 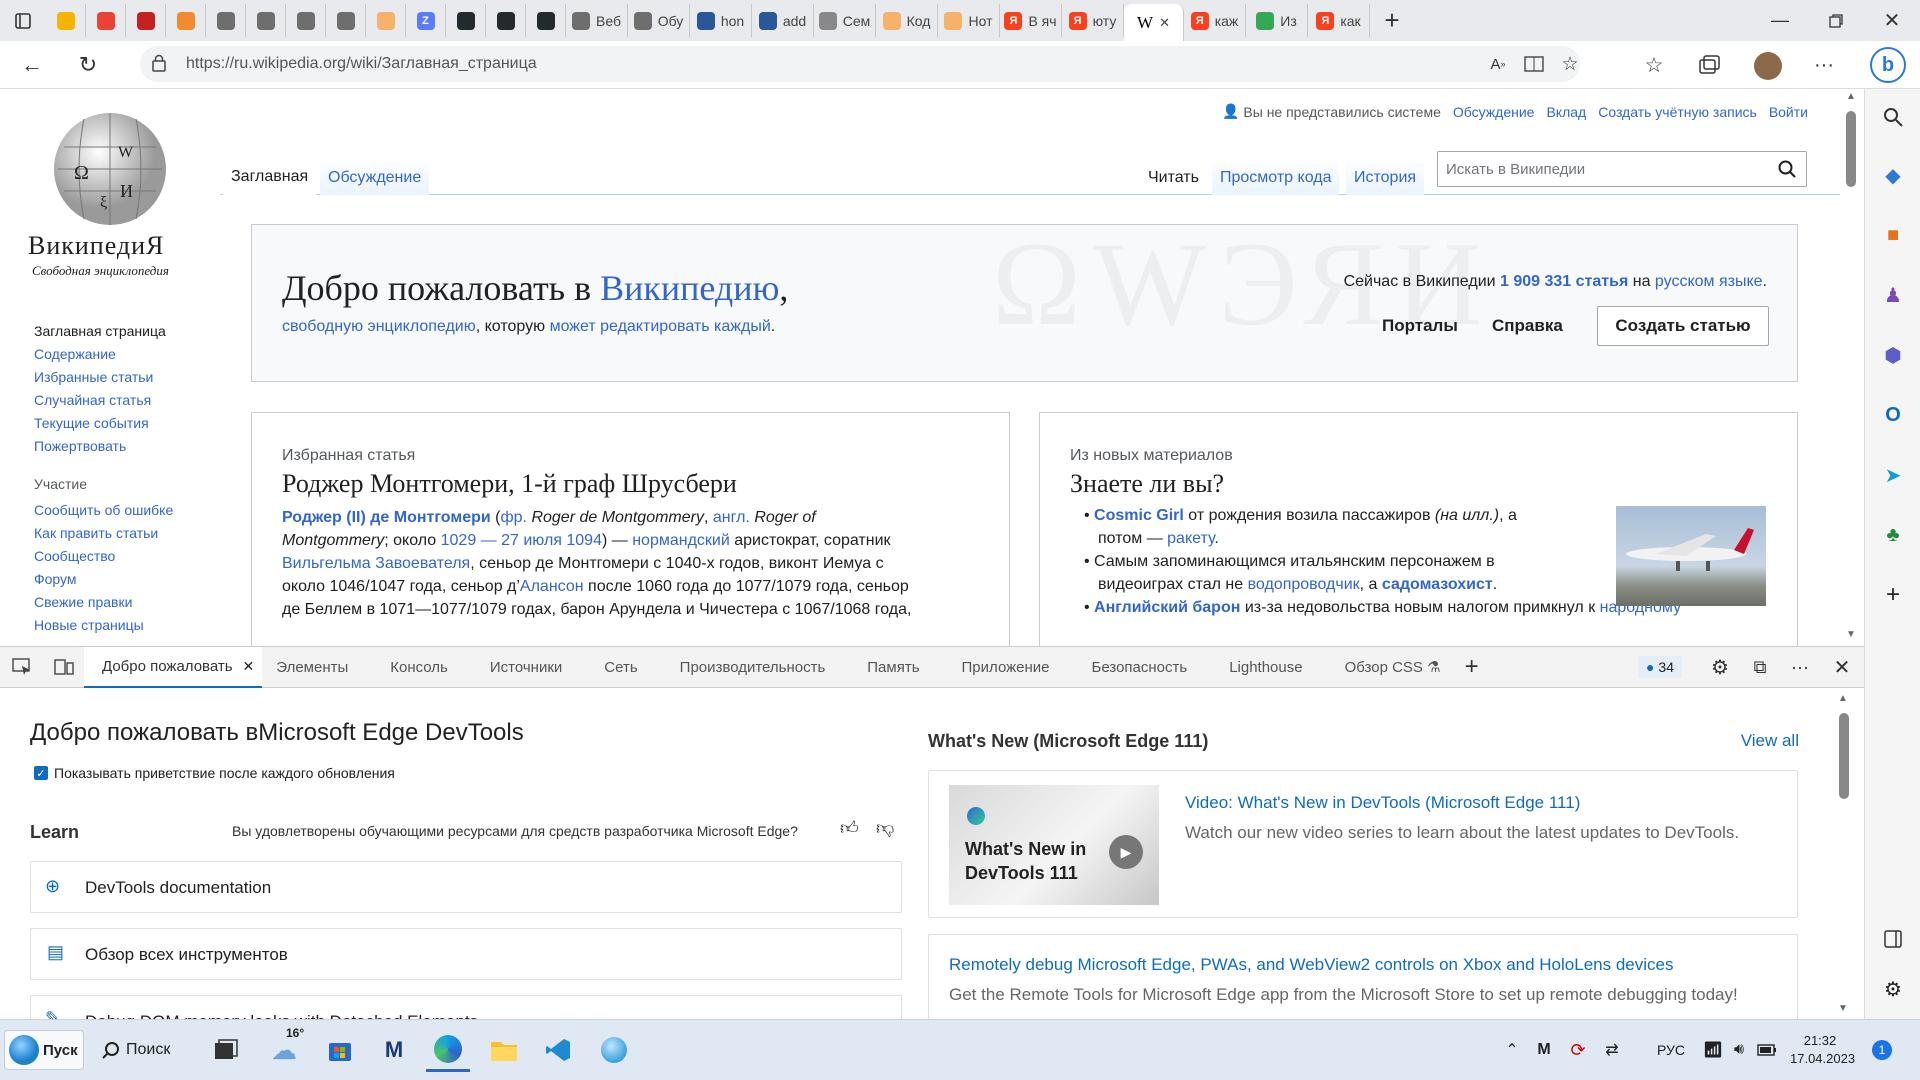 I want to click on nav-current-events: Текущие события, so click(x=124, y=423).